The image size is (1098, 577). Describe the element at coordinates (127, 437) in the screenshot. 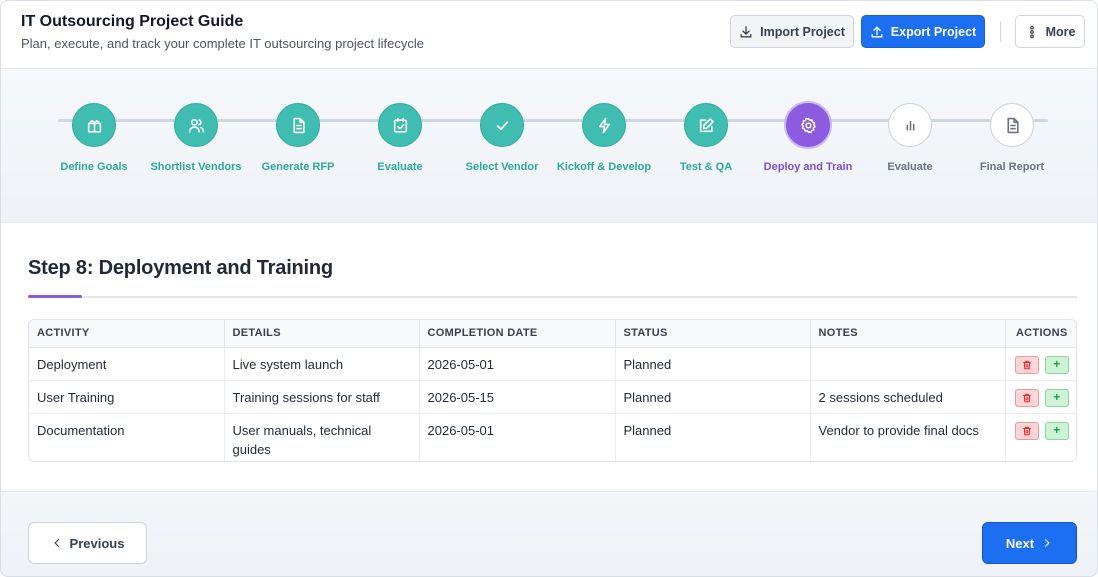

I see `cell-activity: Documentation` at that location.